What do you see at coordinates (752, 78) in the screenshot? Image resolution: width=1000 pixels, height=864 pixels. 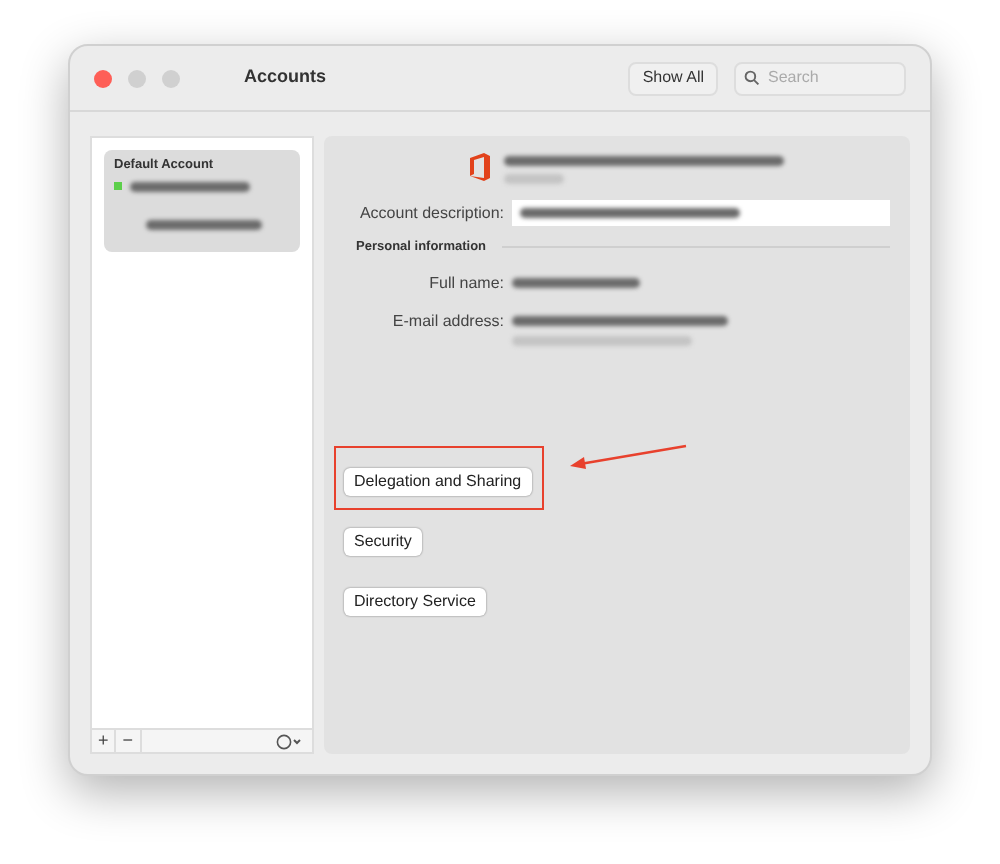 I see `search-icon` at bounding box center [752, 78].